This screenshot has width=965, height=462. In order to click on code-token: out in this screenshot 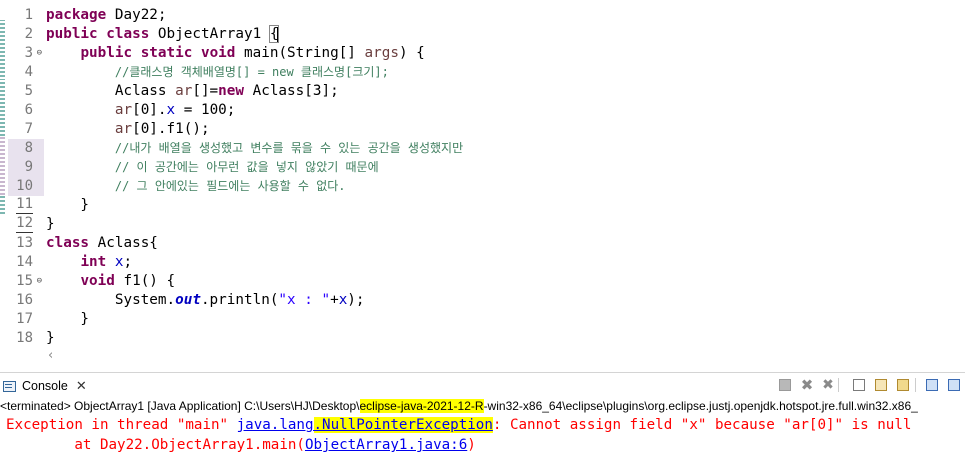, I will do `click(188, 300)`.